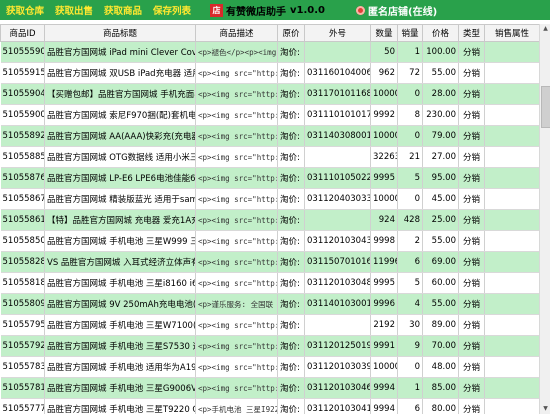 Image resolution: width=550 pixels, height=414 pixels. I want to click on save-list-button: 保存列表, so click(172, 10).